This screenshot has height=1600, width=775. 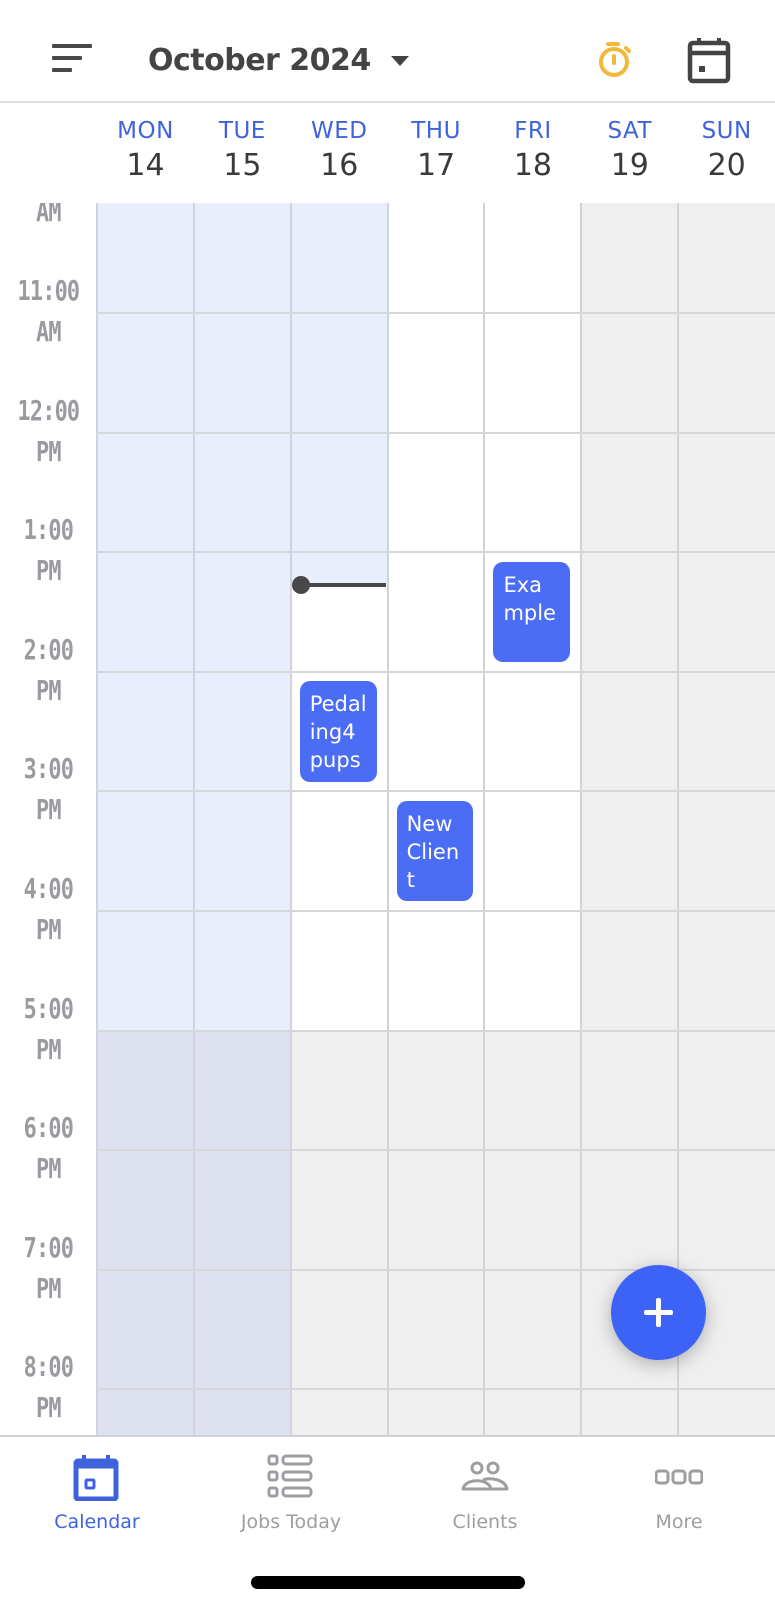 I want to click on time-label-hour: 3:00, so click(x=48, y=769).